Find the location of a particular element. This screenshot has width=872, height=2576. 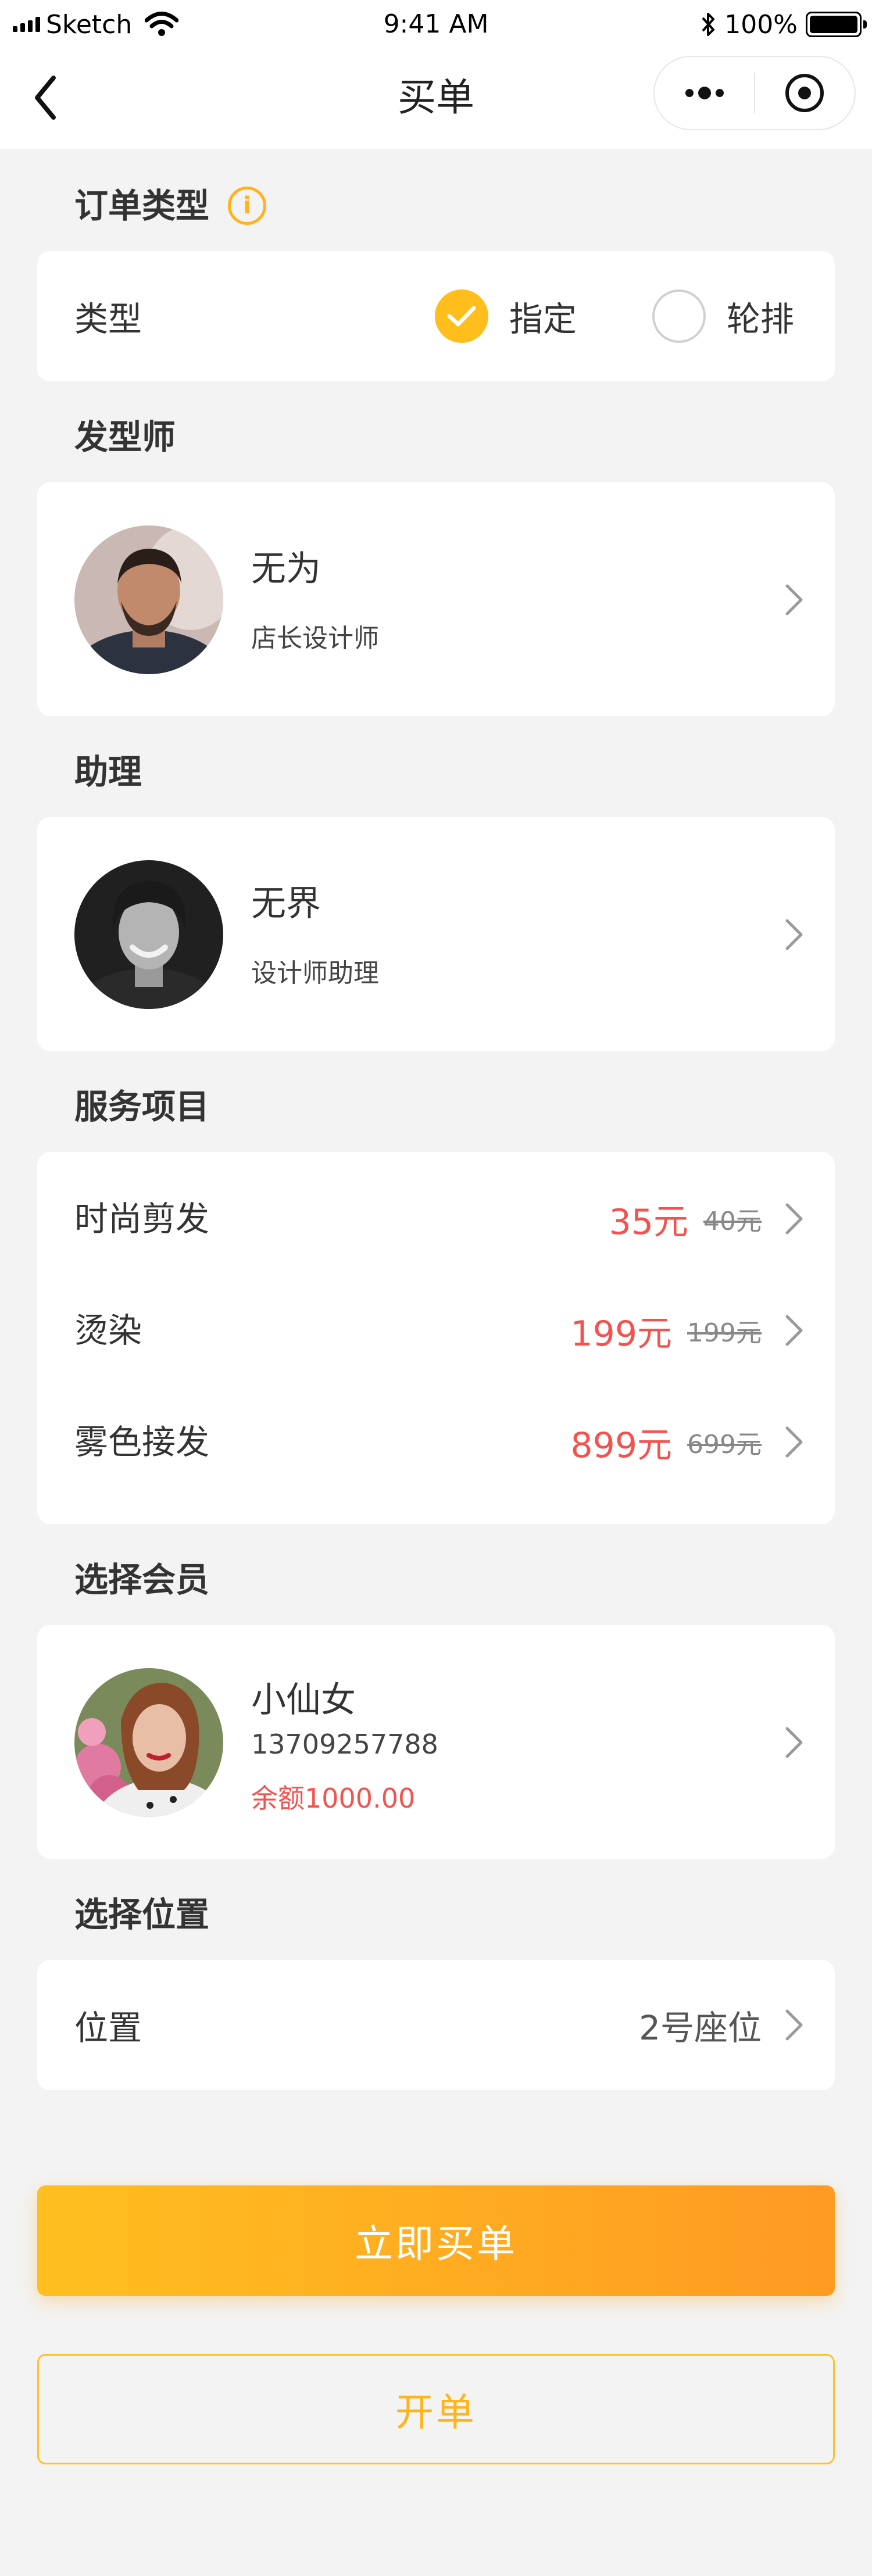

type-label: 类型 is located at coordinates (108, 319).